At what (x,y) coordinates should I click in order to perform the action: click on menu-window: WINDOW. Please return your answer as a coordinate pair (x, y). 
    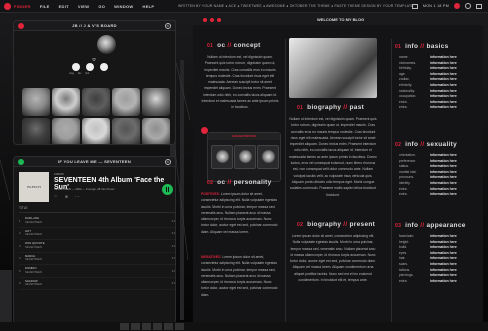
    Looking at the image, I should click on (123, 6).